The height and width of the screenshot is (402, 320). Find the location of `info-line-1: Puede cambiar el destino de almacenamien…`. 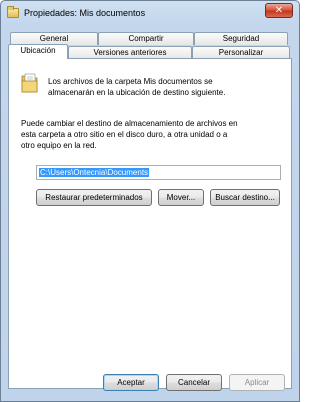

info-line-1: Puede cambiar el destino de almacenamien… is located at coordinates (129, 123).